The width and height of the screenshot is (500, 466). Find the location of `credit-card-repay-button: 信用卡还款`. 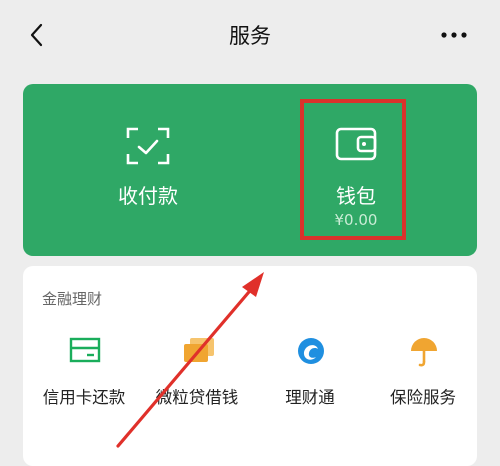

credit-card-repay-button: 信用卡还款 is located at coordinates (84, 376).